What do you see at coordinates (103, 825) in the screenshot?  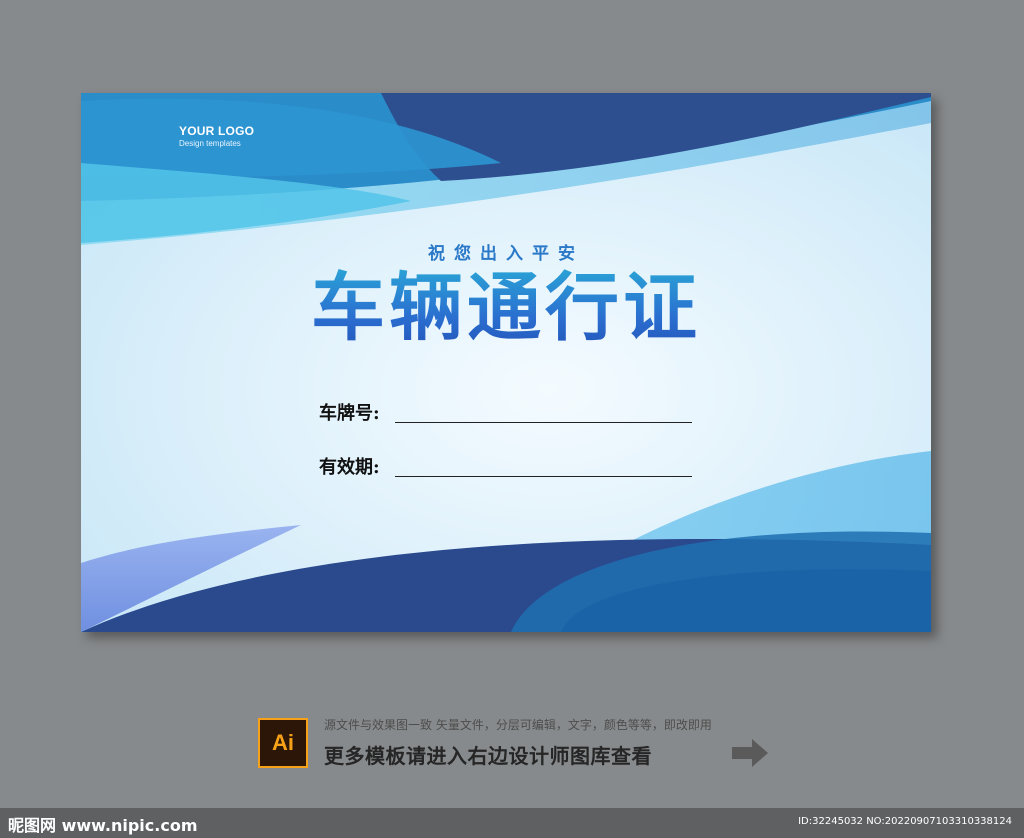 I see `site-watermark: 昵图网 www.nipic.com` at bounding box center [103, 825].